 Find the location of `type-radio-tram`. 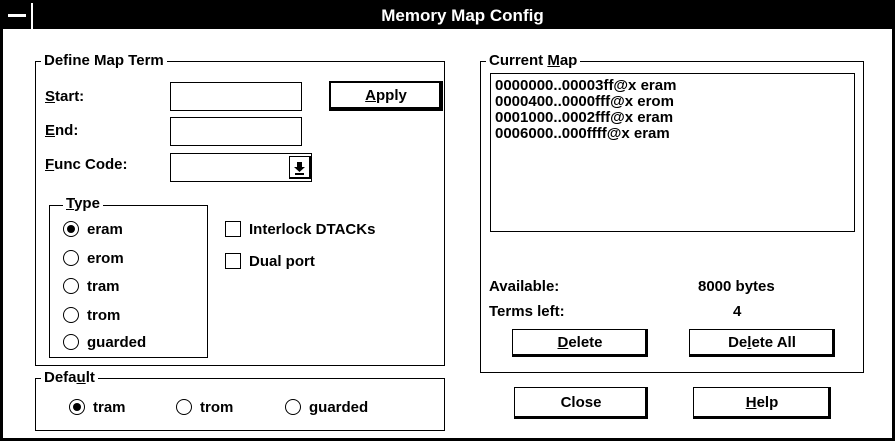

type-radio-tram is located at coordinates (71, 286).